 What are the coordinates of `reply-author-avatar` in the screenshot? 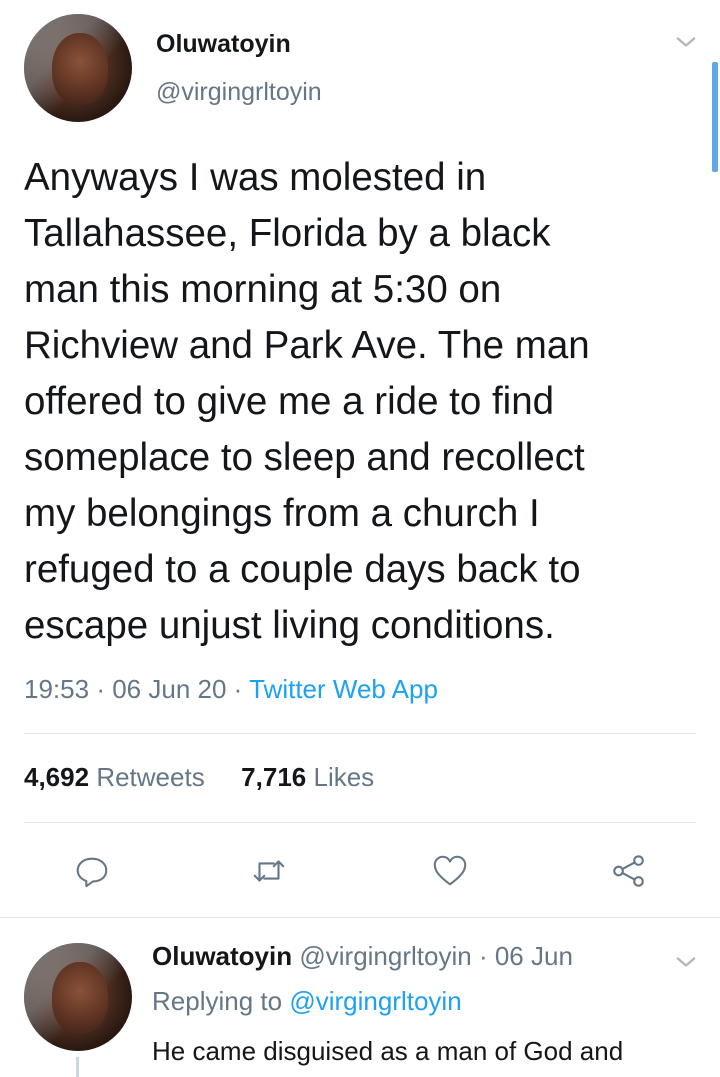 It's located at (78, 997).